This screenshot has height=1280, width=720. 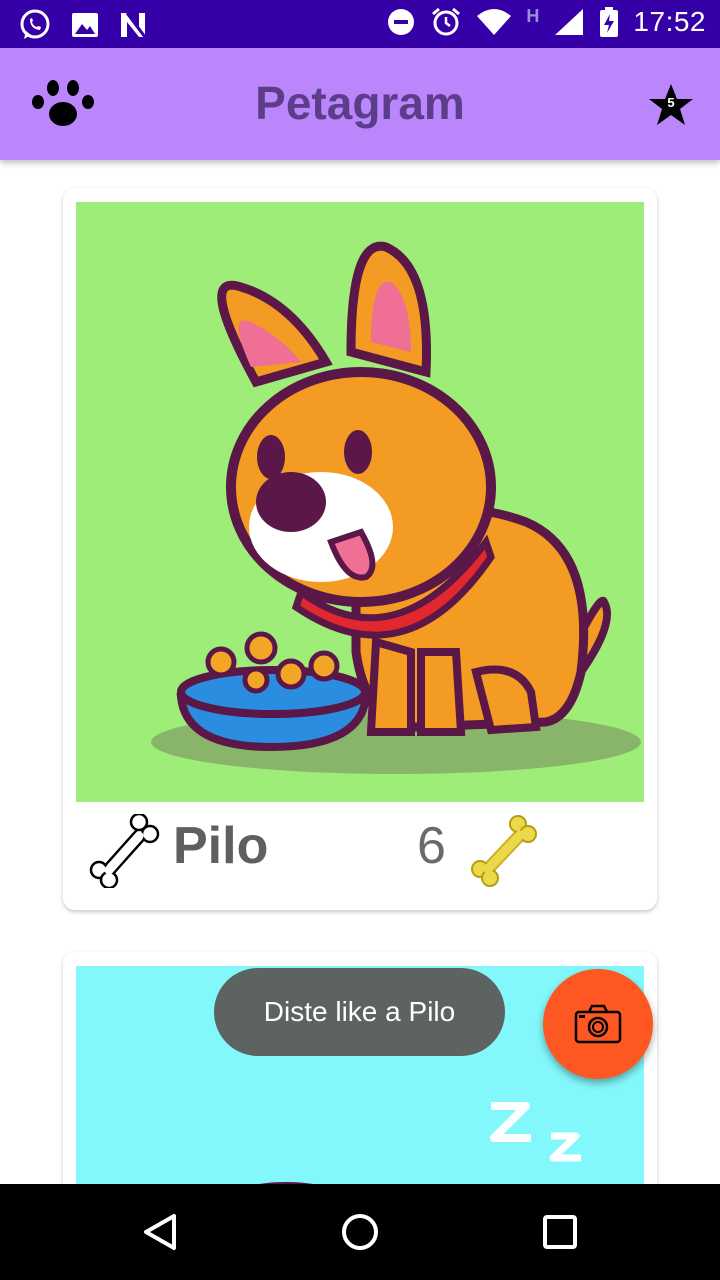 I want to click on alarm-icon, so click(x=446, y=21).